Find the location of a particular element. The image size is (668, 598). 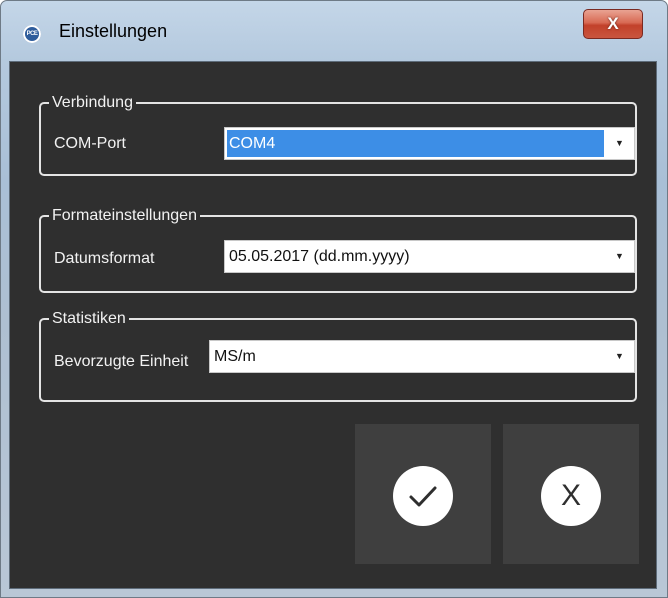

date-format-value: 05.05.2017 (dd.mm.yyyy) is located at coordinates (319, 256).